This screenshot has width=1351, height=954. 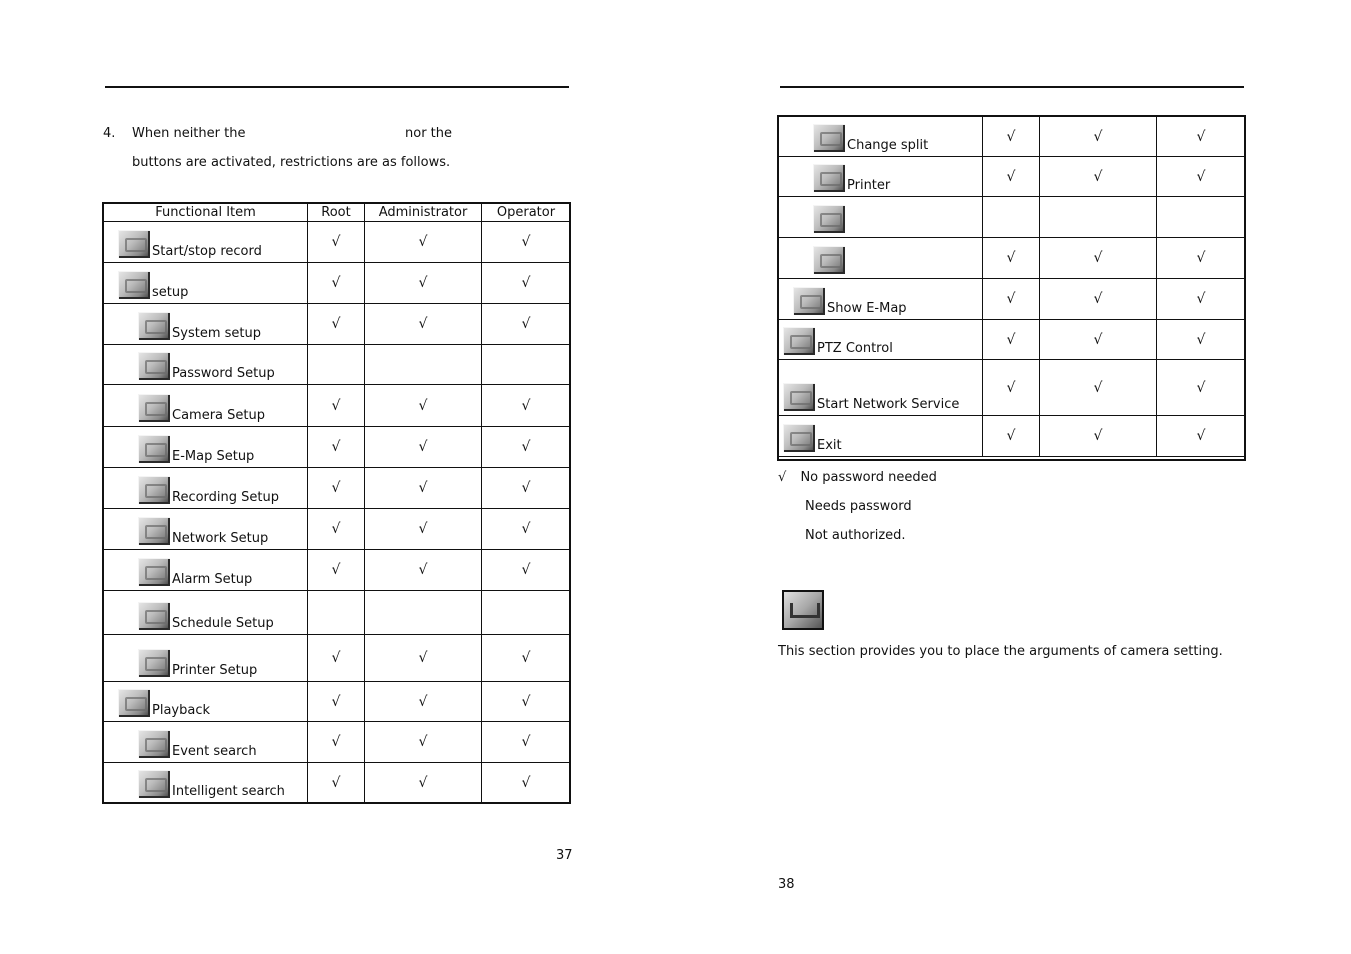 What do you see at coordinates (205, 529) in the screenshot?
I see `functional-item-cell: Network Setup` at bounding box center [205, 529].